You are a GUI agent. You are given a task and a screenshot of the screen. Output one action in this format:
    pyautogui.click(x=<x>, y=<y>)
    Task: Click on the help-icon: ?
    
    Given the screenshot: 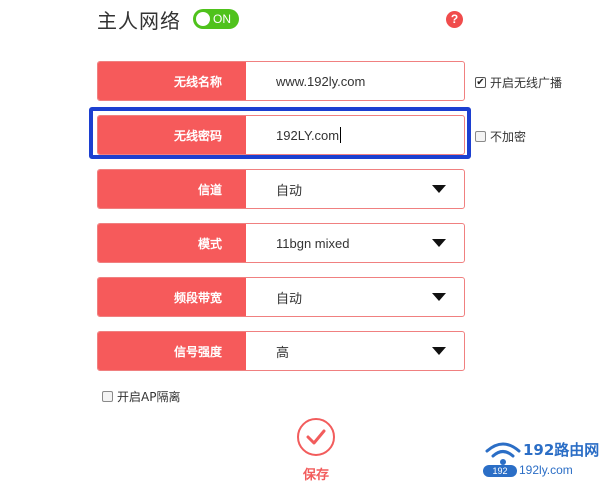 What is the action you would take?
    pyautogui.click(x=454, y=19)
    